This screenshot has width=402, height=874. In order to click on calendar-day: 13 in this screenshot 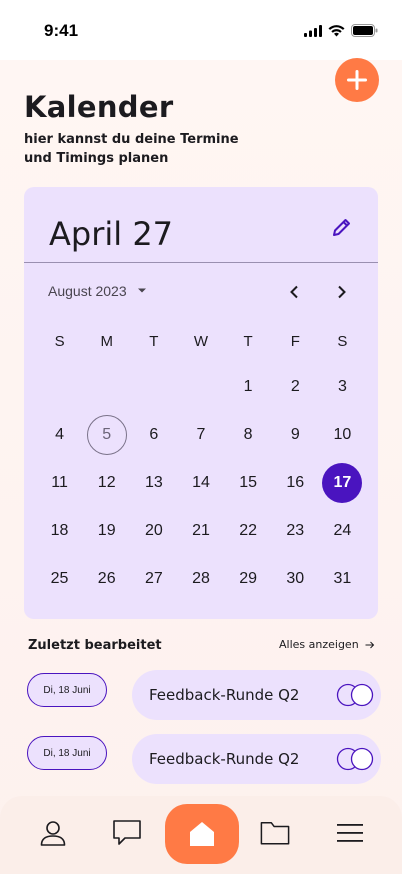, I will do `click(154, 483)`.